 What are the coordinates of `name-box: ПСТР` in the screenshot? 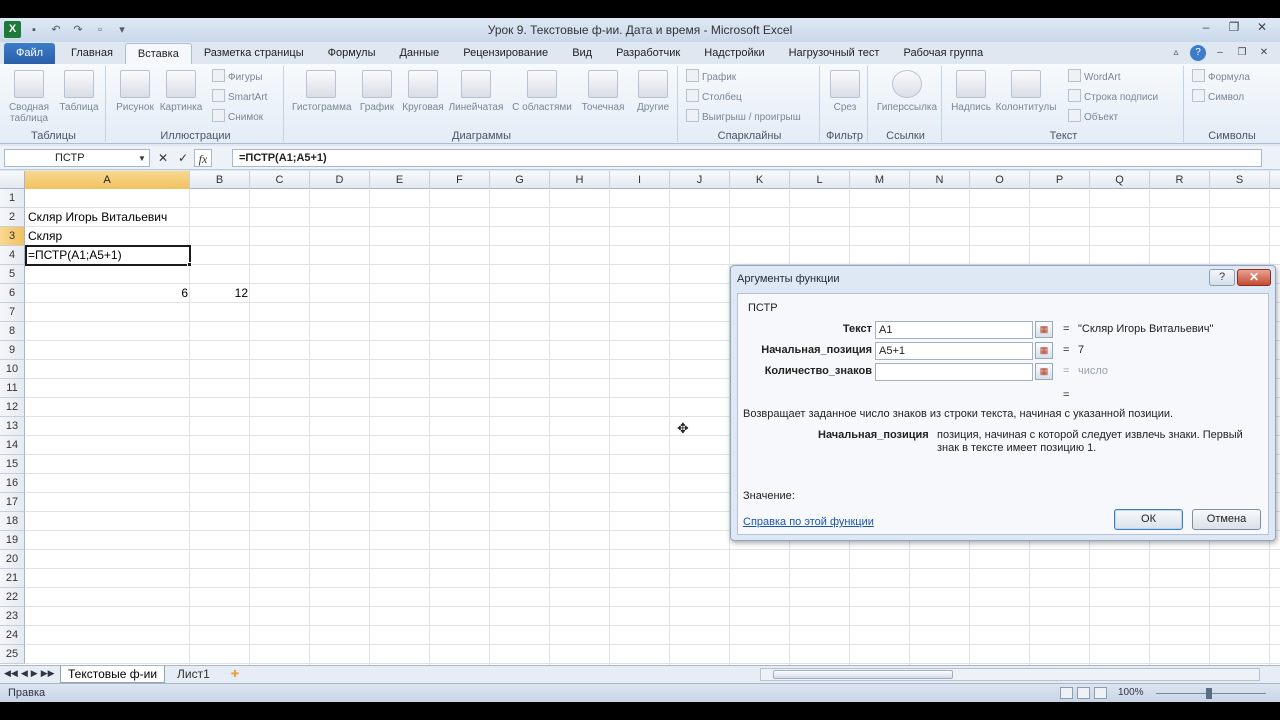 It's located at (77, 158).